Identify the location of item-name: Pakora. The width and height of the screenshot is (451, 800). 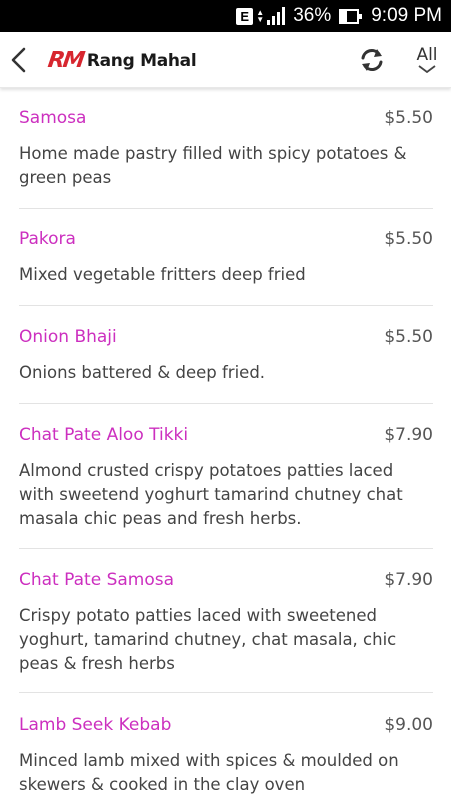
(47, 239).